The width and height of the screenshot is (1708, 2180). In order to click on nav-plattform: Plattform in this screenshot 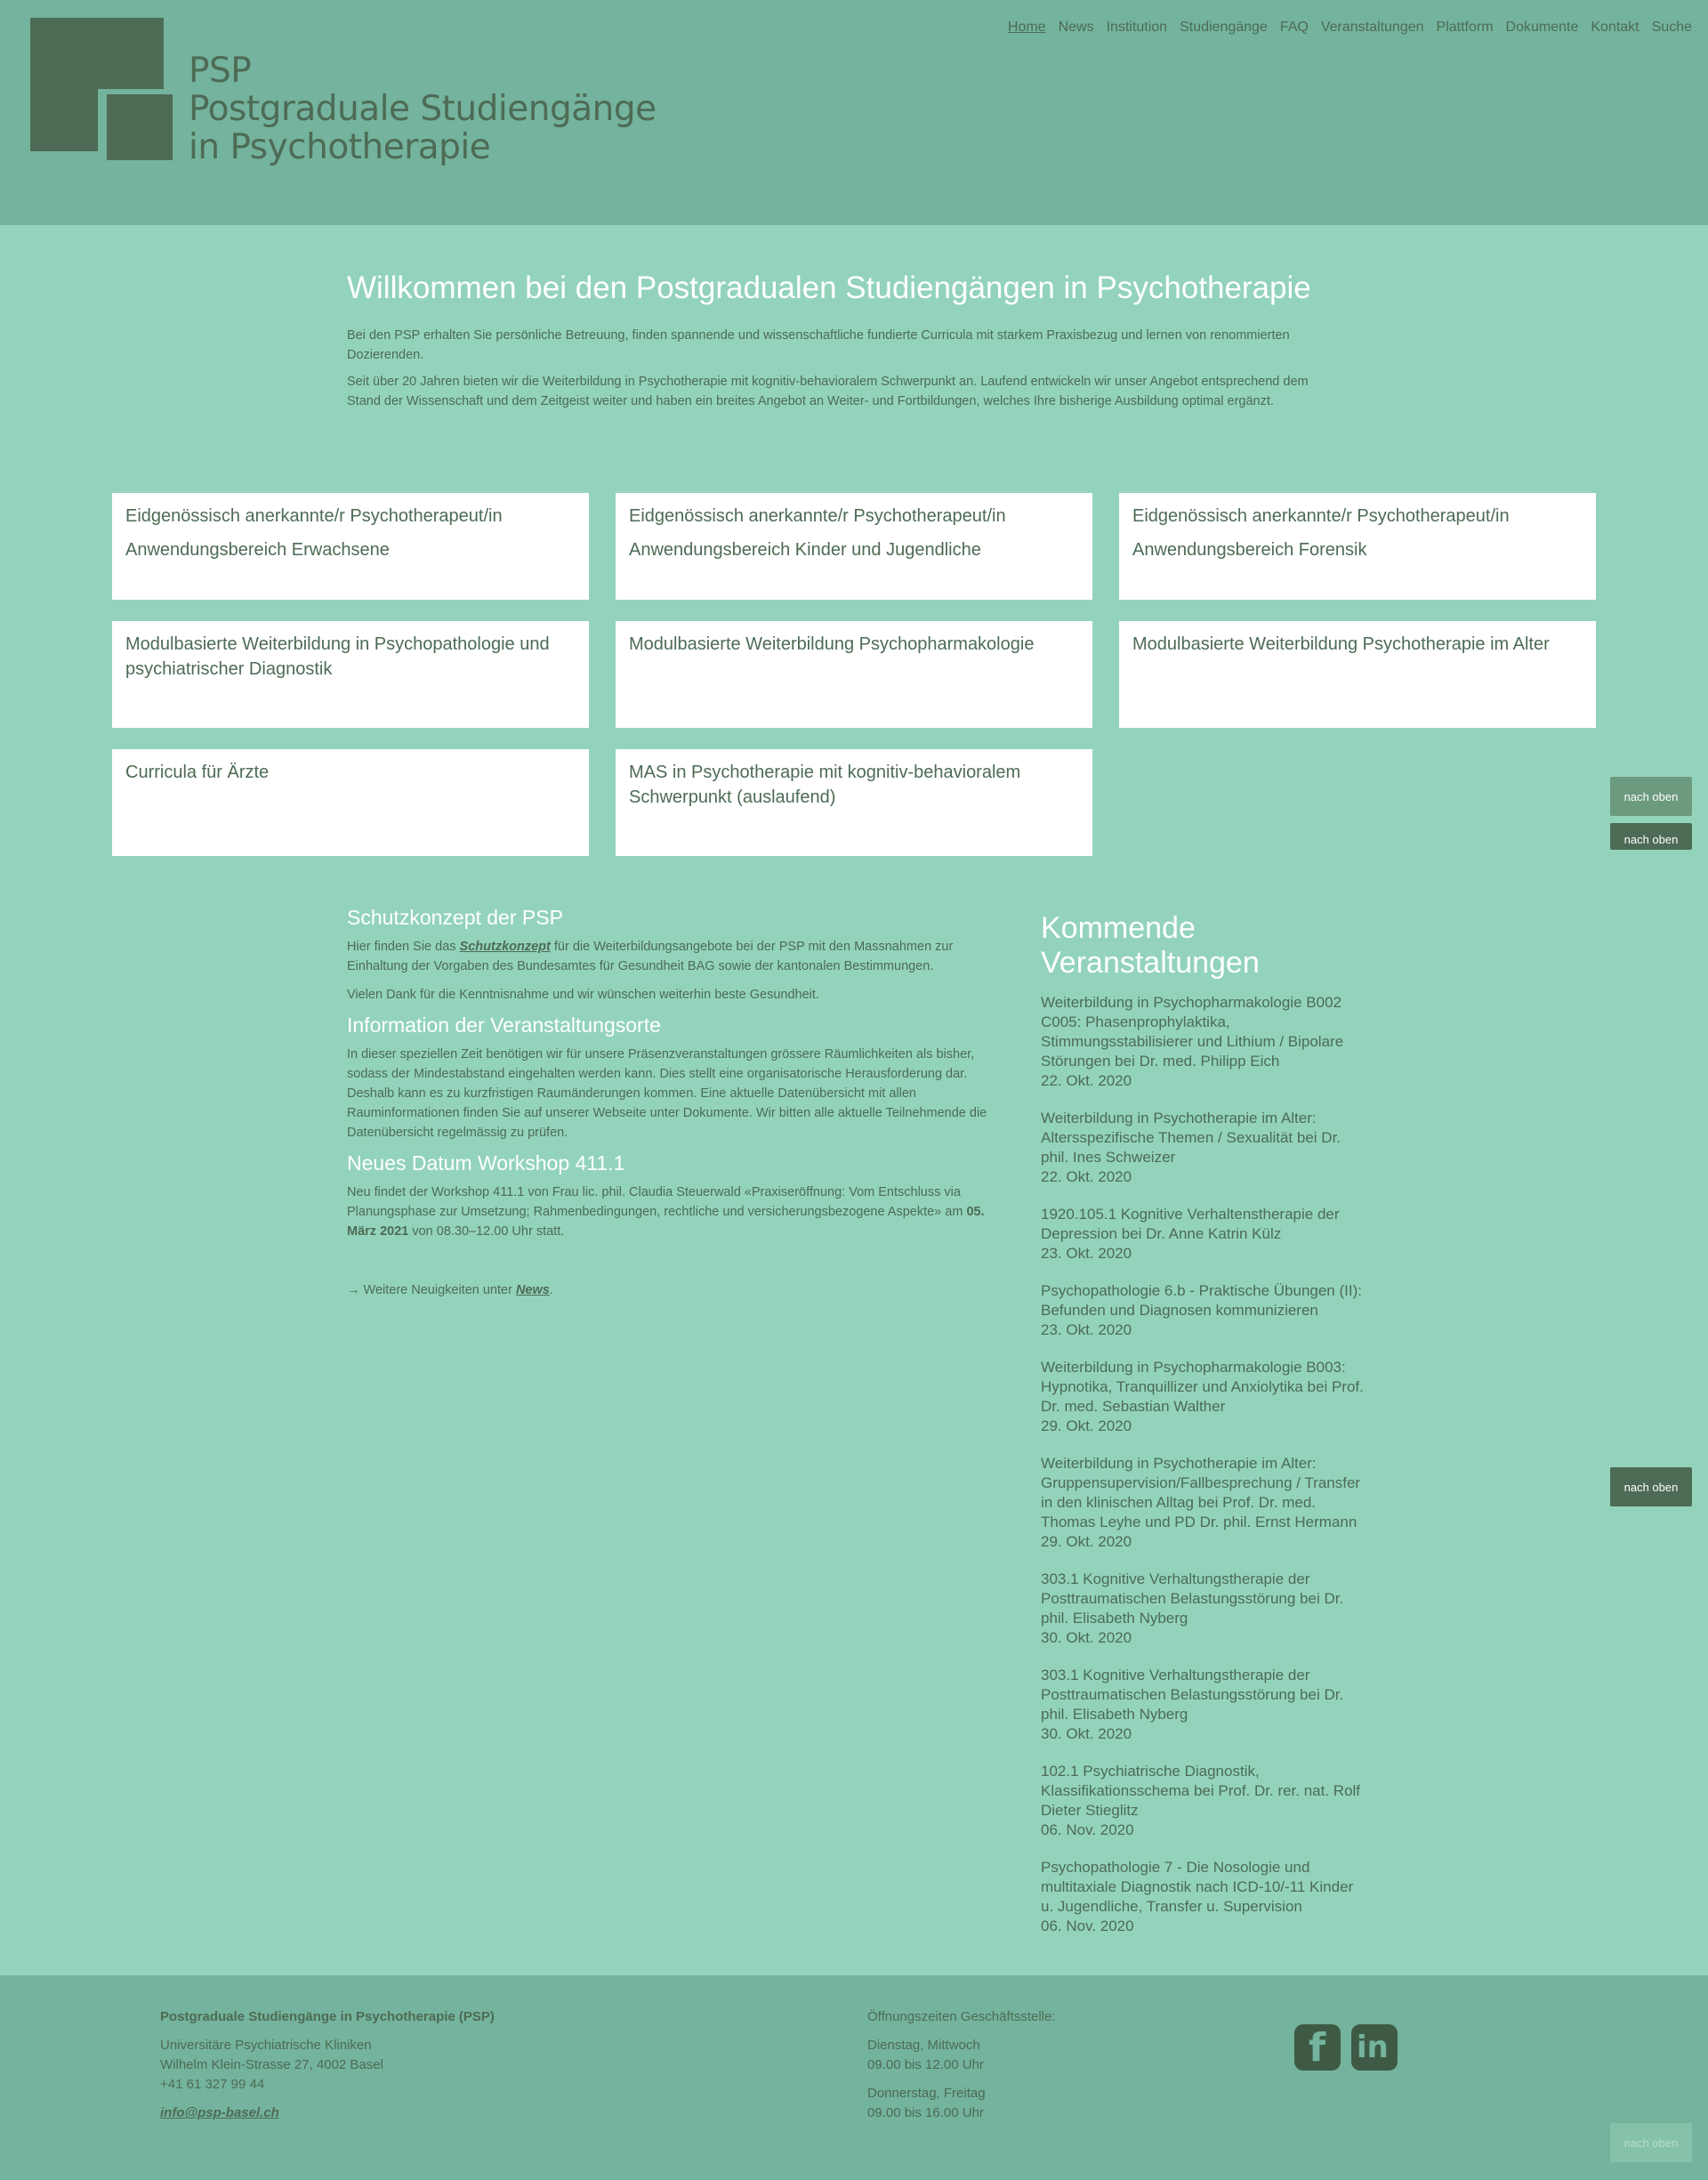, I will do `click(1465, 28)`.